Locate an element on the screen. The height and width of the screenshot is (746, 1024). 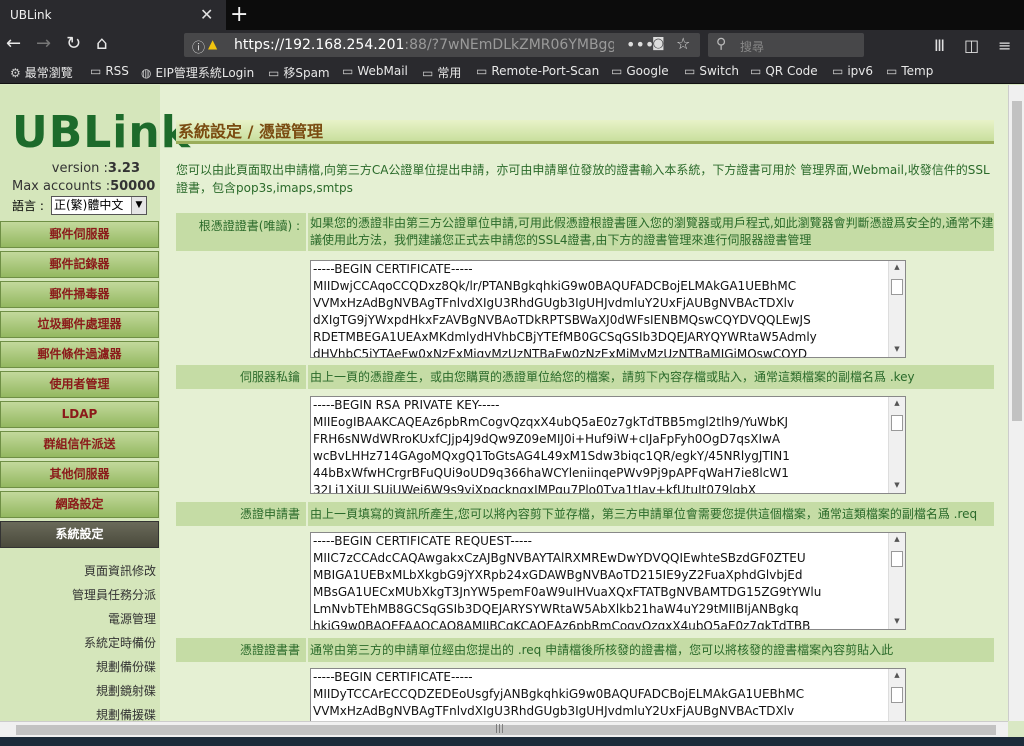
submenu-backup-disk: 規劃備份碟 is located at coordinates (126, 666).